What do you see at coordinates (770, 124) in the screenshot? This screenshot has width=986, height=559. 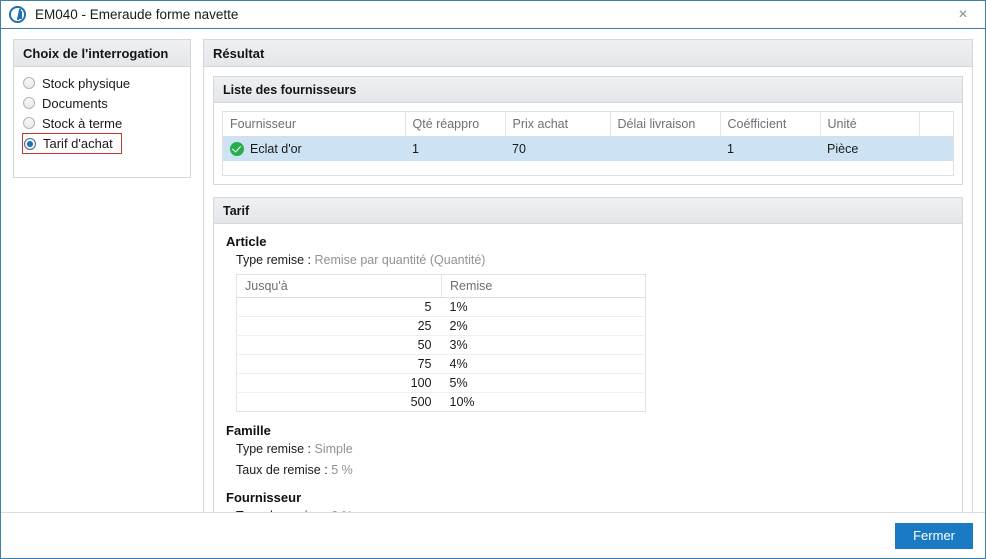 I see `column-header-coefficient: Coéfficient` at bounding box center [770, 124].